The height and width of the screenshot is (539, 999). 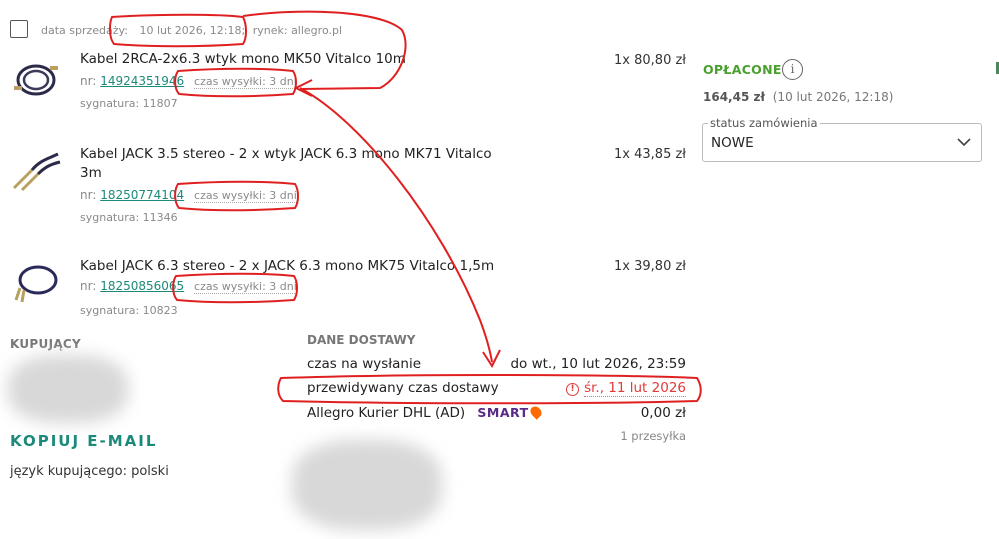 I want to click on delivery-row-carrier: Allegro Kurier DHL (AD) SMART 0,00 zł, so click(x=496, y=412).